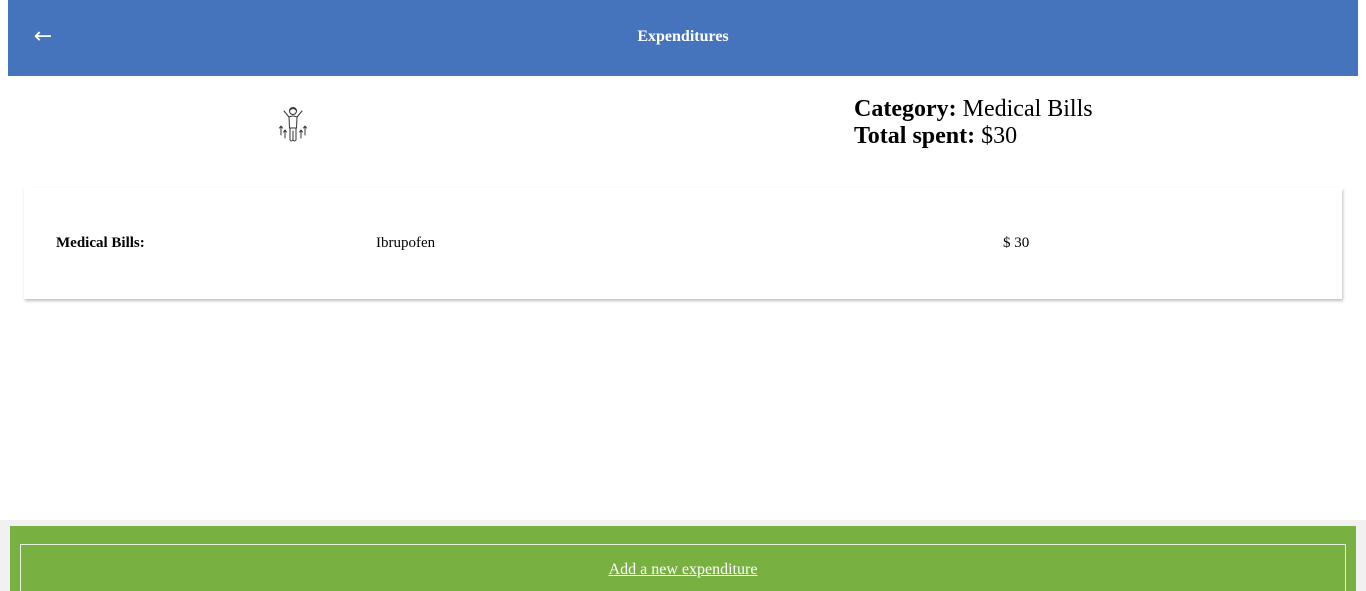  I want to click on add-expenditure-button: Add a new expenditure, so click(683, 567).